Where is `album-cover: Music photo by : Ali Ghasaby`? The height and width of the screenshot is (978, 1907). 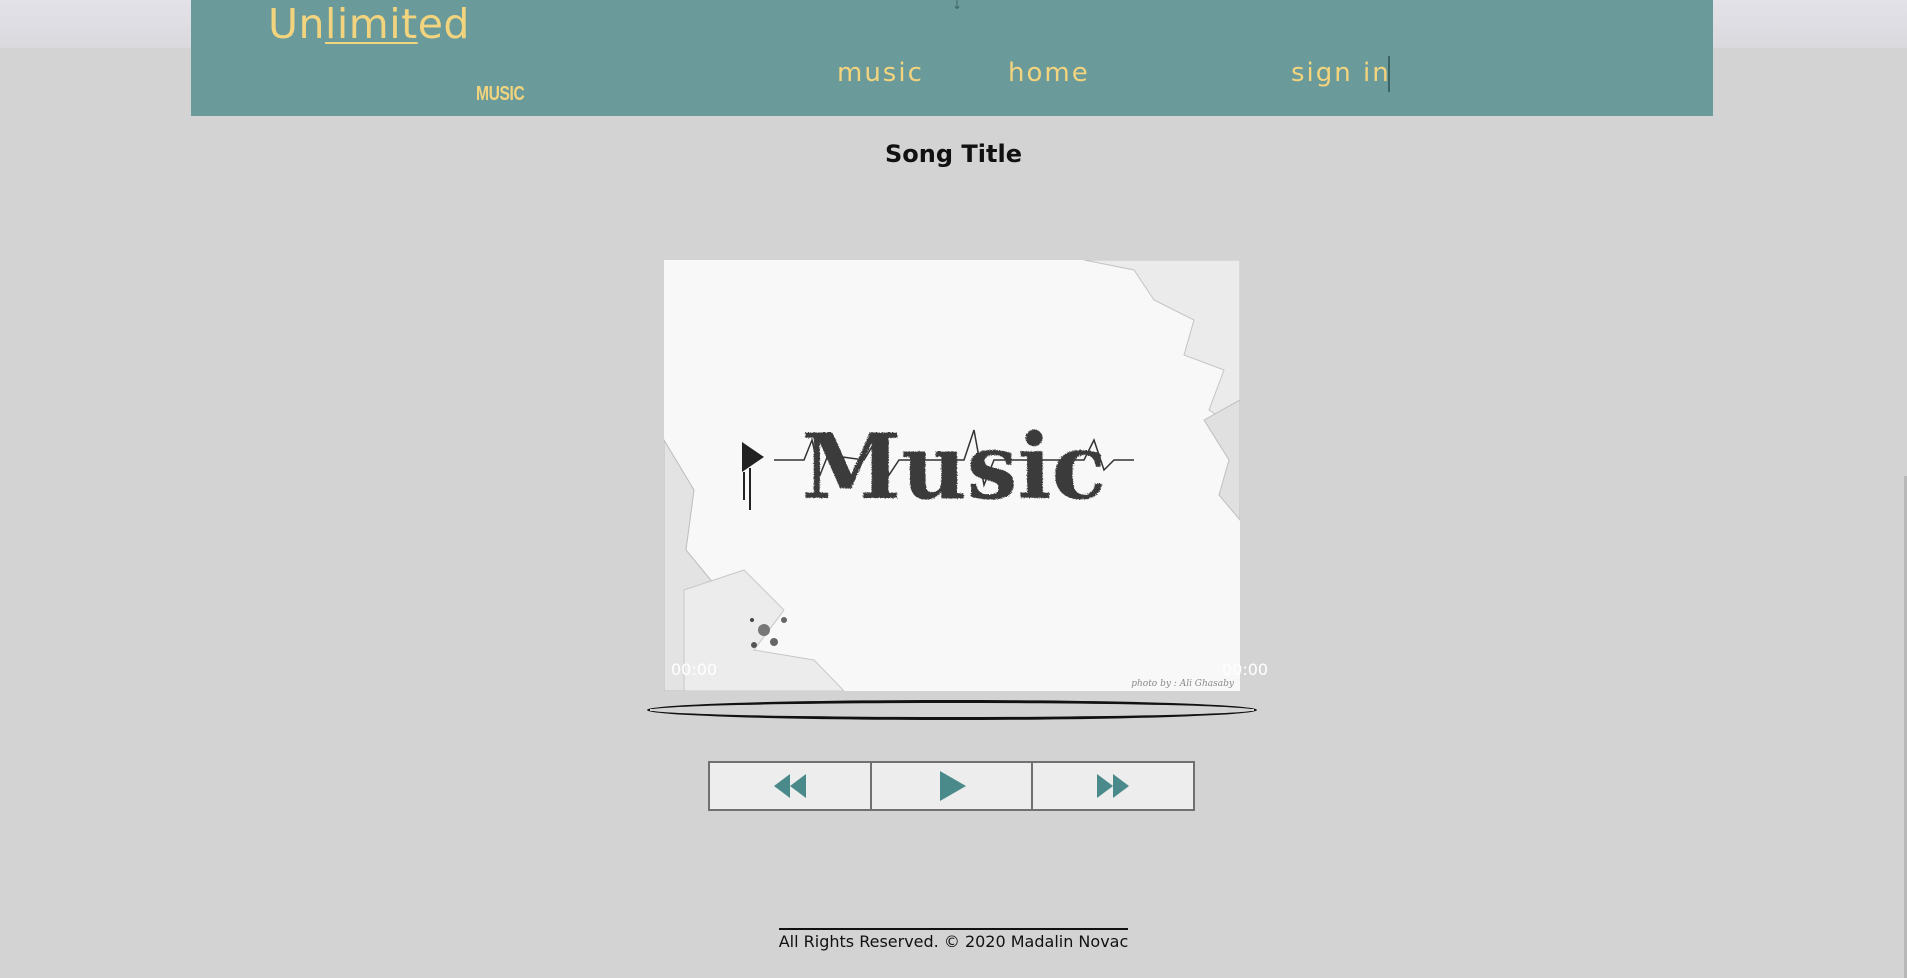 album-cover: Music photo by : Ali Ghasaby is located at coordinates (952, 475).